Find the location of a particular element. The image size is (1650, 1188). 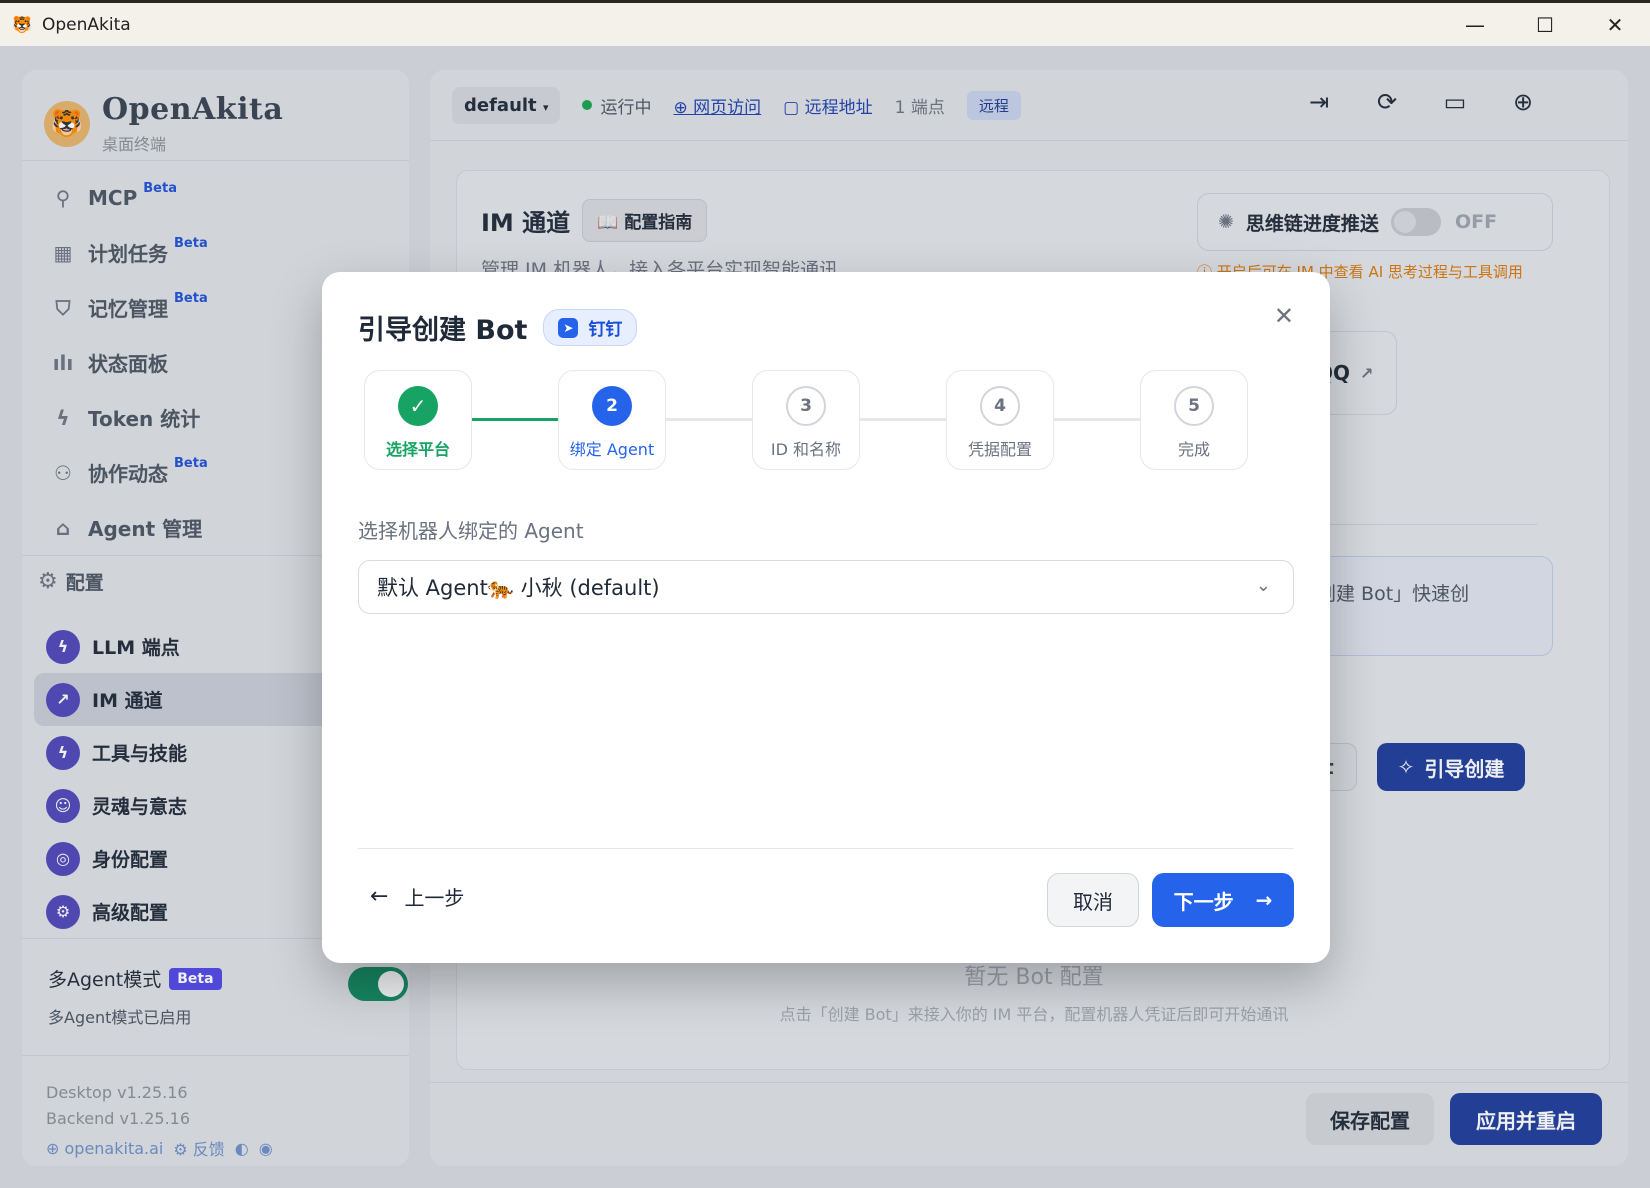

step-label: 选择平台 is located at coordinates (417, 449).